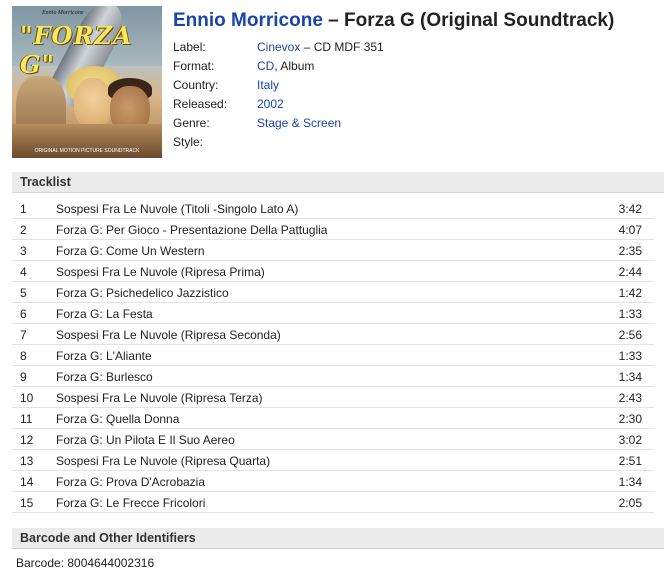  Describe the element at coordinates (630, 335) in the screenshot. I see `track-duration: 2:56` at that location.